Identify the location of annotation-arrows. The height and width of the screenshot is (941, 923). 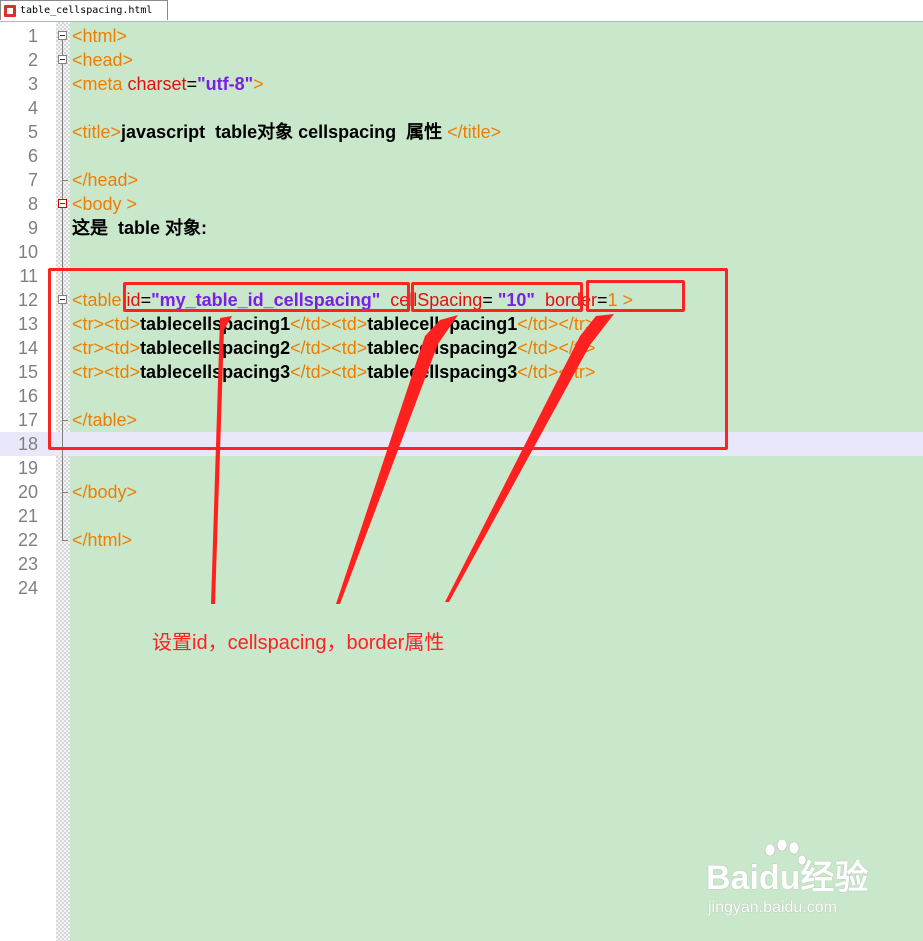
(412, 459).